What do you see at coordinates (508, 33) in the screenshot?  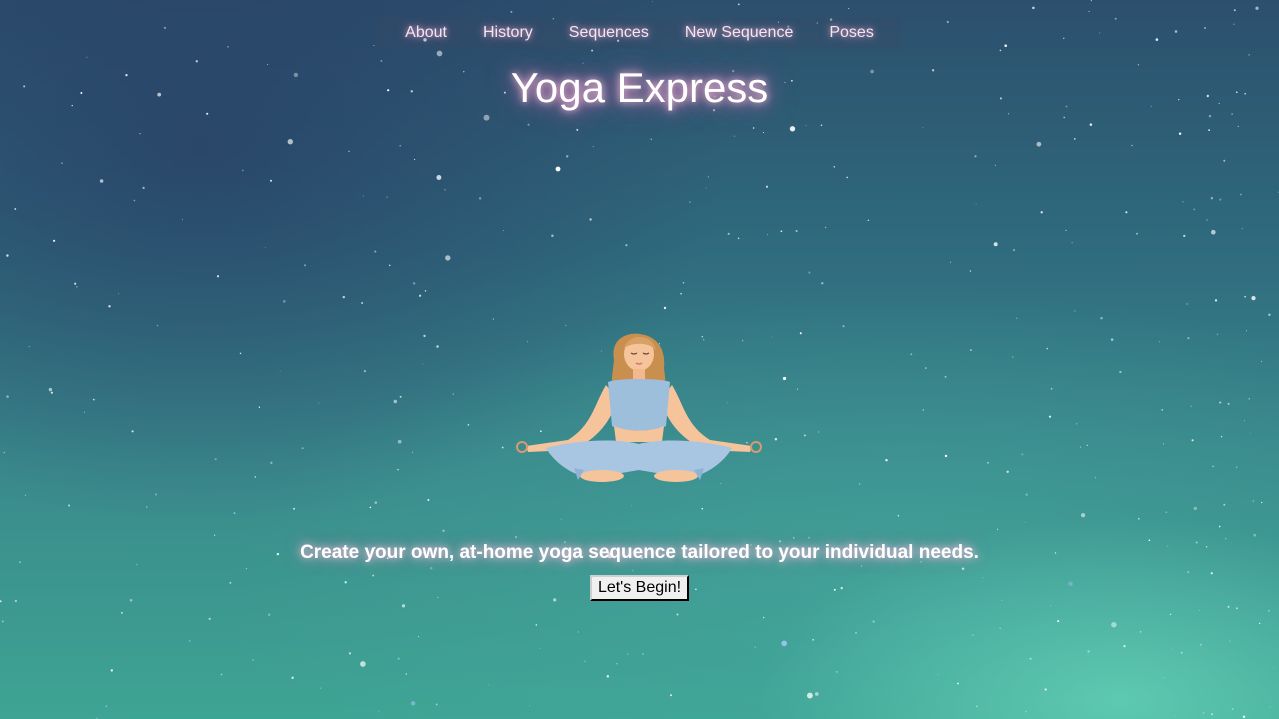 I see `nav-history-link: History` at bounding box center [508, 33].